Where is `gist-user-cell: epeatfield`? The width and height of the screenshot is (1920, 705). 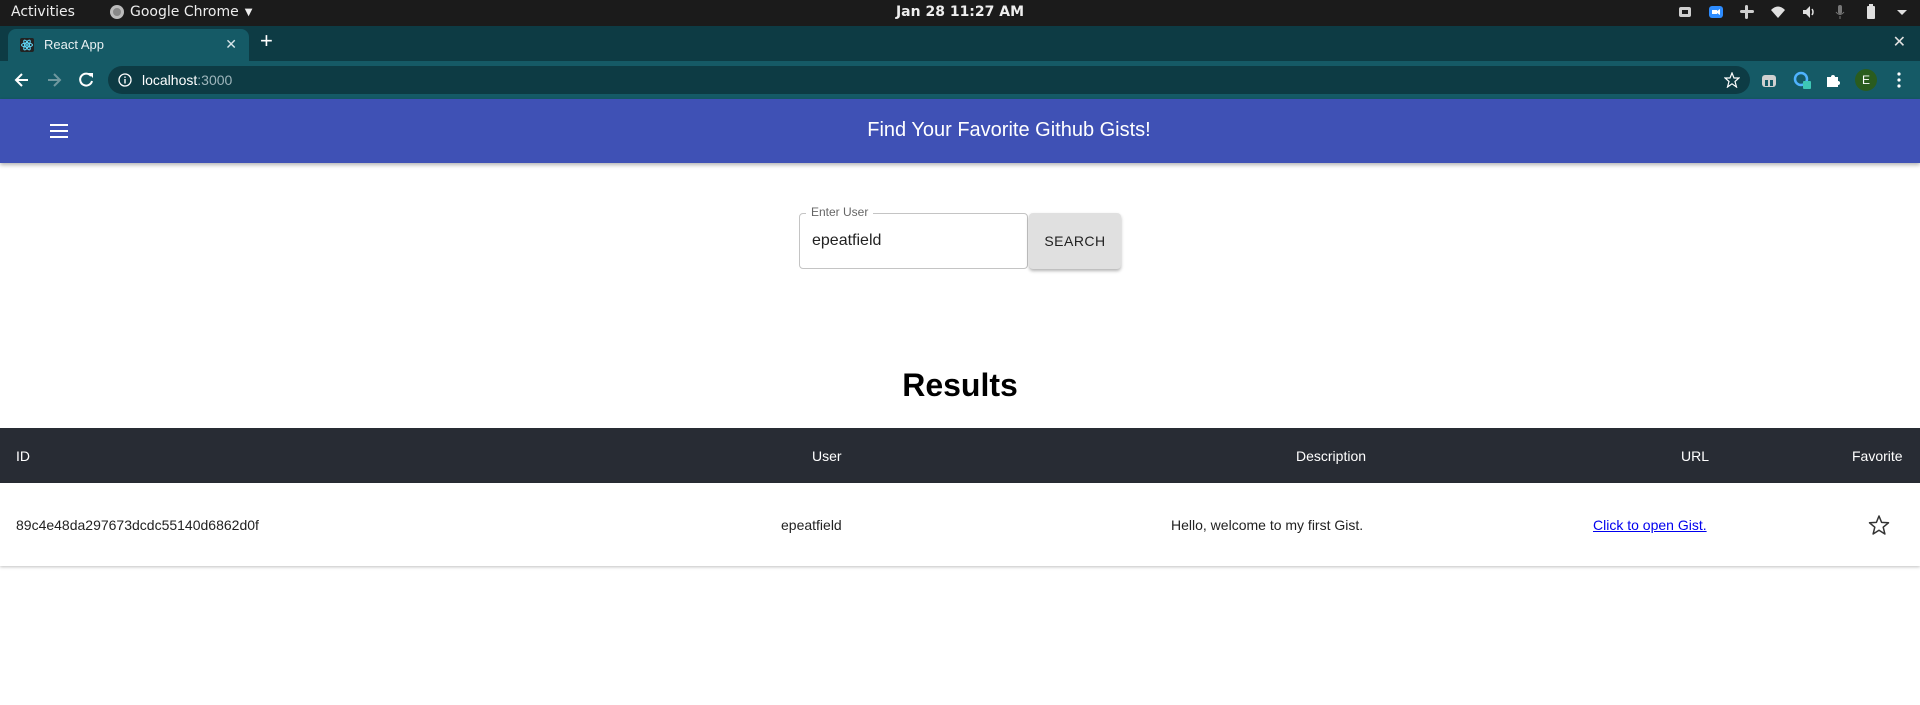 gist-user-cell: epeatfield is located at coordinates (811, 524).